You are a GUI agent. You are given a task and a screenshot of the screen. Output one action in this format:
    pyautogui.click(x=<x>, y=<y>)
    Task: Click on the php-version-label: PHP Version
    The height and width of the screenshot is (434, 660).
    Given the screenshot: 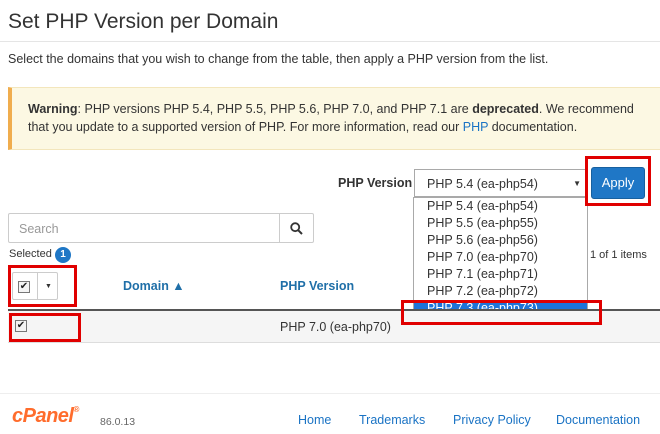 What is the action you would take?
    pyautogui.click(x=375, y=183)
    